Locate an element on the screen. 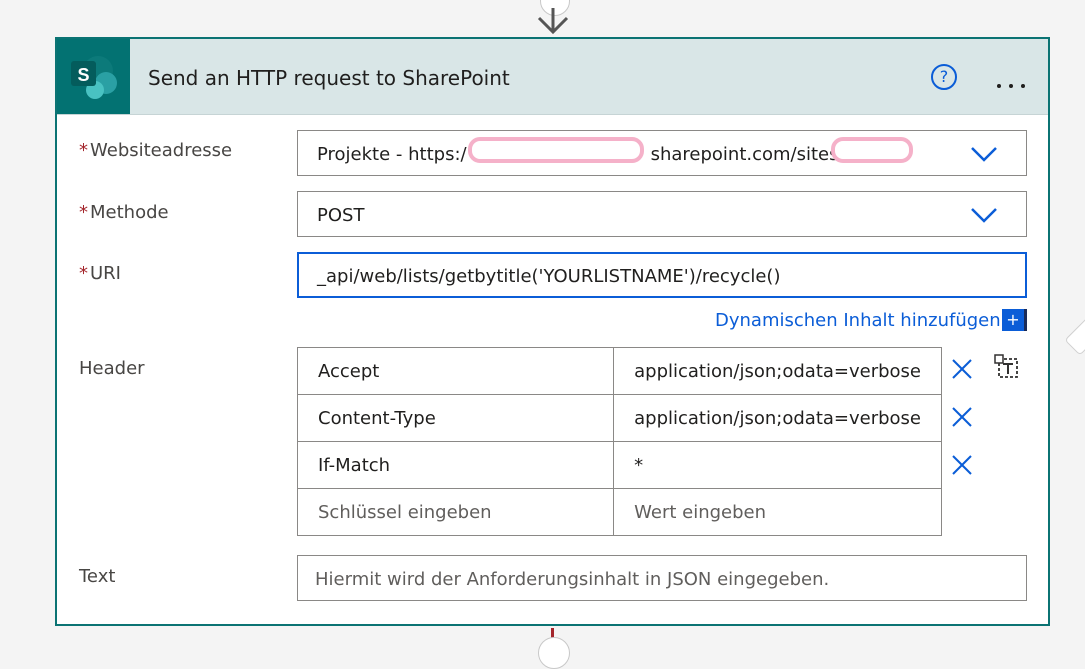 This screenshot has height=669, width=1085. site-address-prefix: Projekte - https:/ is located at coordinates (392, 154).